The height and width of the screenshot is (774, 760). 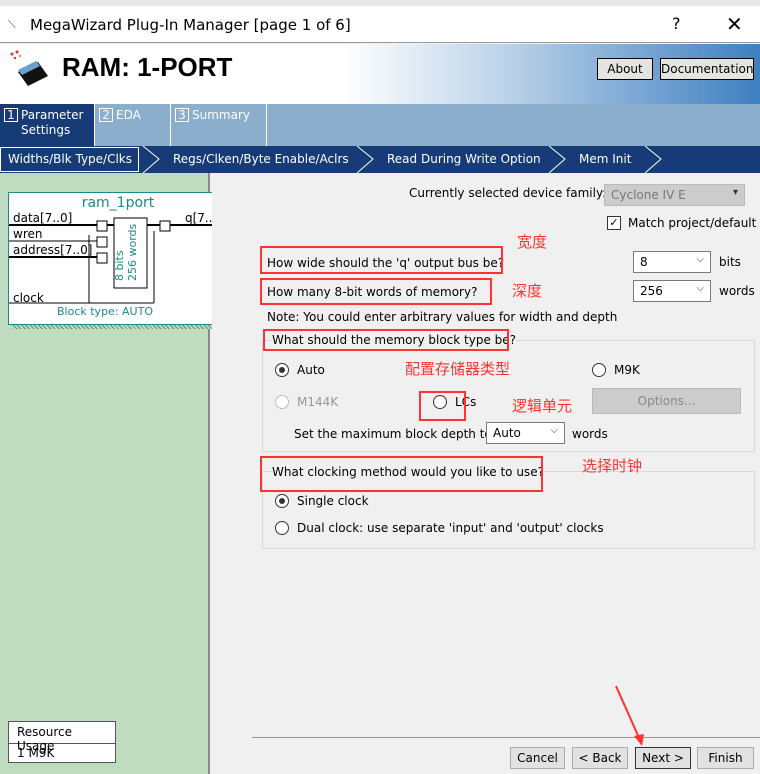 What do you see at coordinates (672, 291) in the screenshot?
I see `words-select: 256 ⌵` at bounding box center [672, 291].